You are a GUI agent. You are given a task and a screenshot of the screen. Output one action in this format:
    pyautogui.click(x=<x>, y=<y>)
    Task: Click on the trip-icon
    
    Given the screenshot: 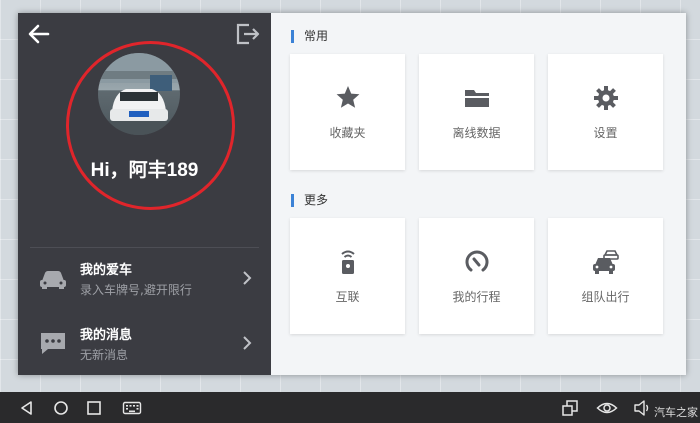 What is the action you would take?
    pyautogui.click(x=476, y=261)
    